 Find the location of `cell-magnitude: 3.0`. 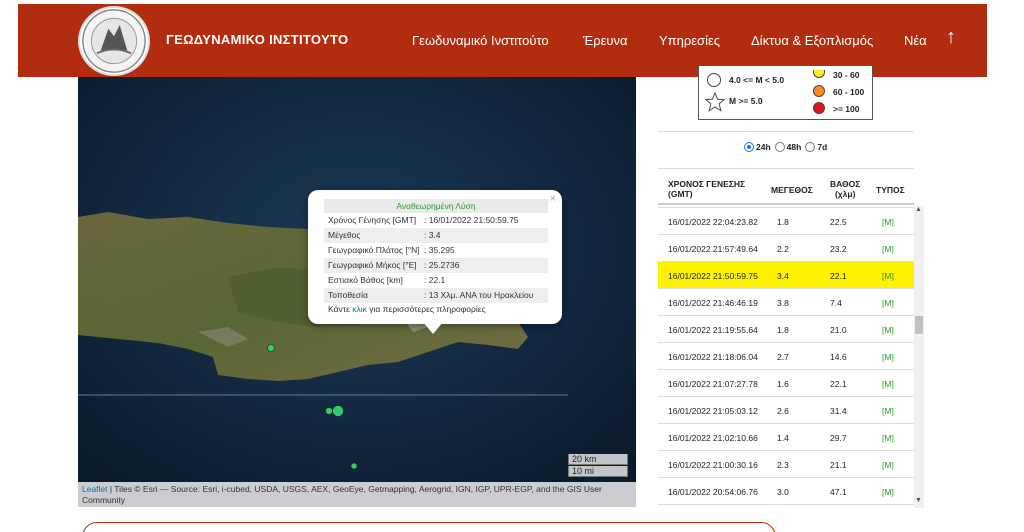

cell-magnitude: 3.0 is located at coordinates (783, 492).